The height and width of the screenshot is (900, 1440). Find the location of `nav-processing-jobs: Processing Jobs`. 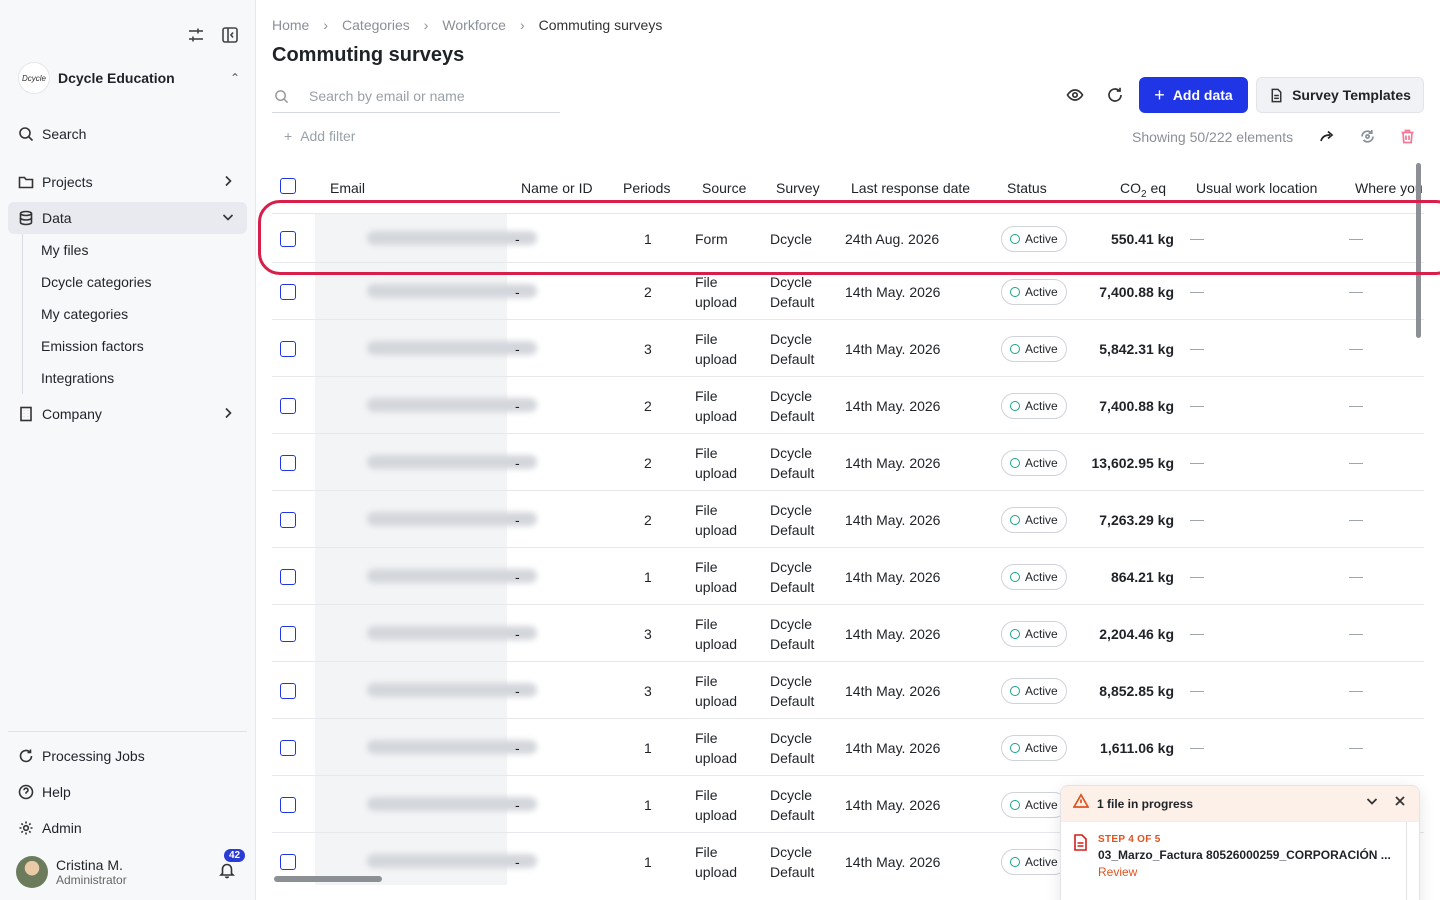

nav-processing-jobs: Processing Jobs is located at coordinates (127, 756).